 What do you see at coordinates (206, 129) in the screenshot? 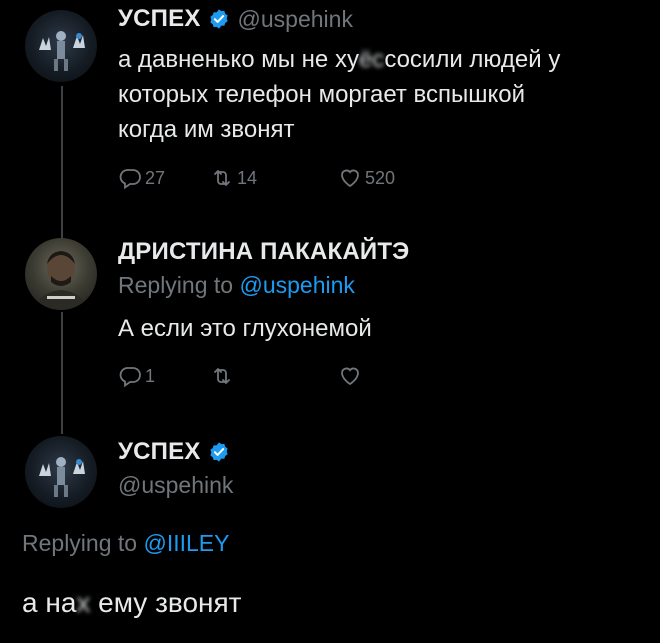
I see `tweet-text-line: когда им звонят` at bounding box center [206, 129].